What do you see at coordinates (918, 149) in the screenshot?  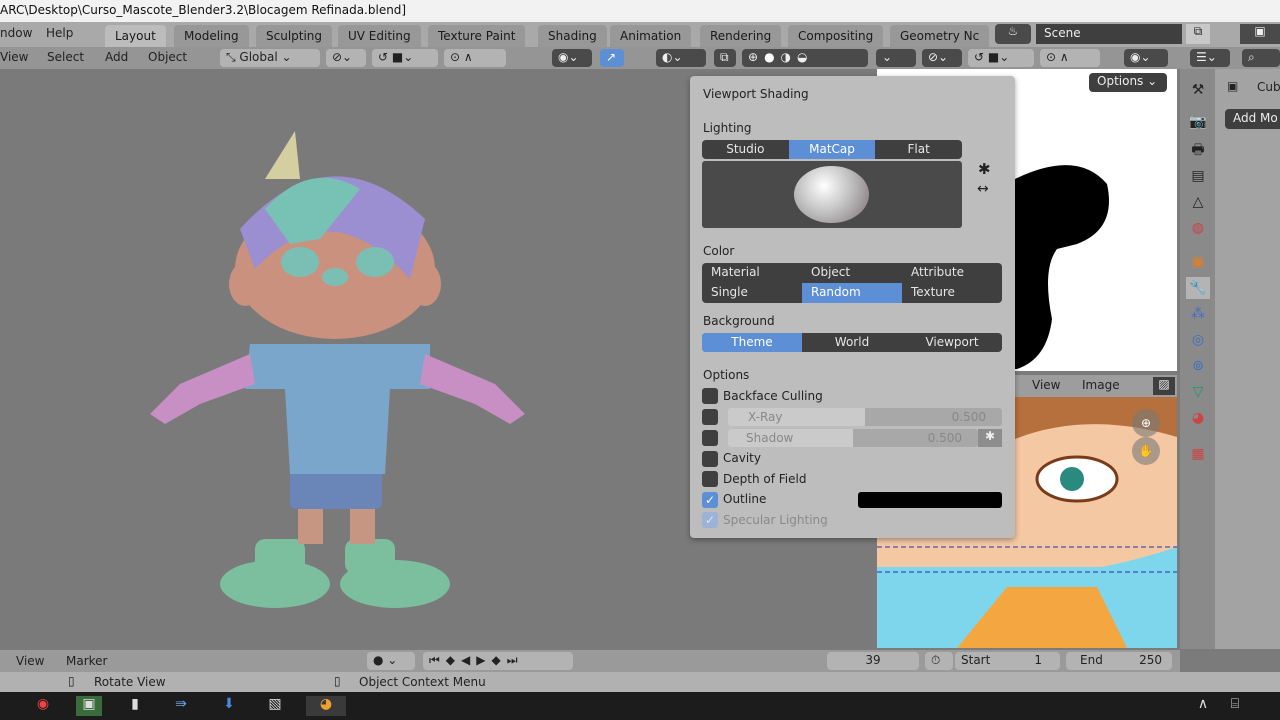 I see `lighting-flat: Flat` at bounding box center [918, 149].